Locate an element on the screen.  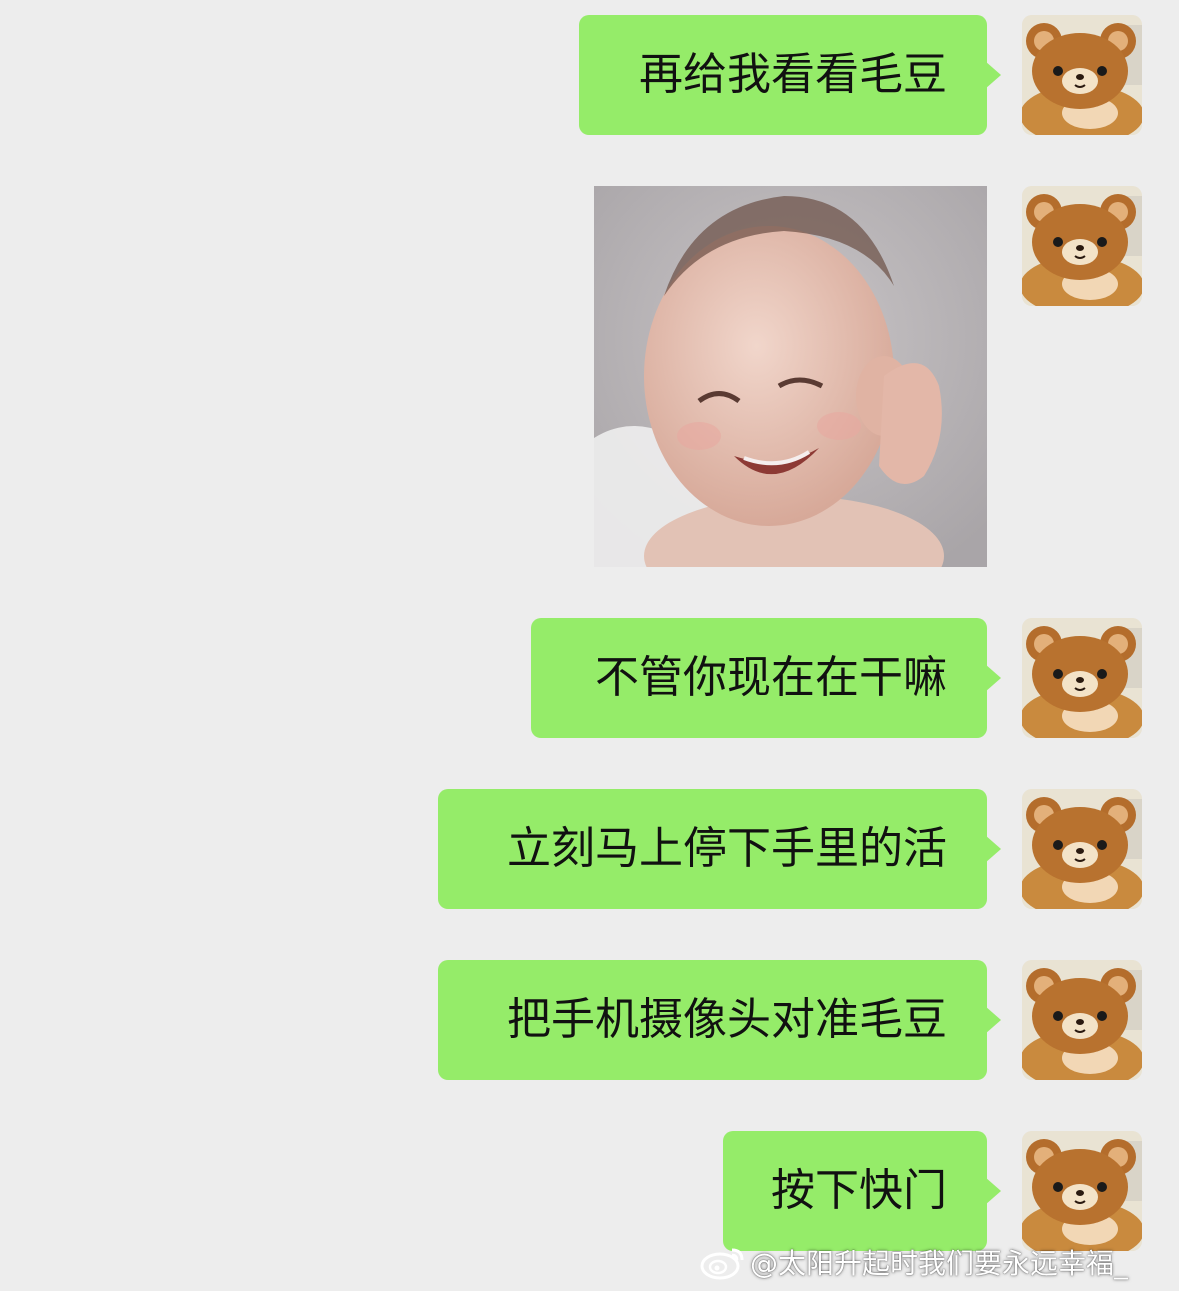
message-text: 不管你现在在干嘛 is located at coordinates (771, 677).